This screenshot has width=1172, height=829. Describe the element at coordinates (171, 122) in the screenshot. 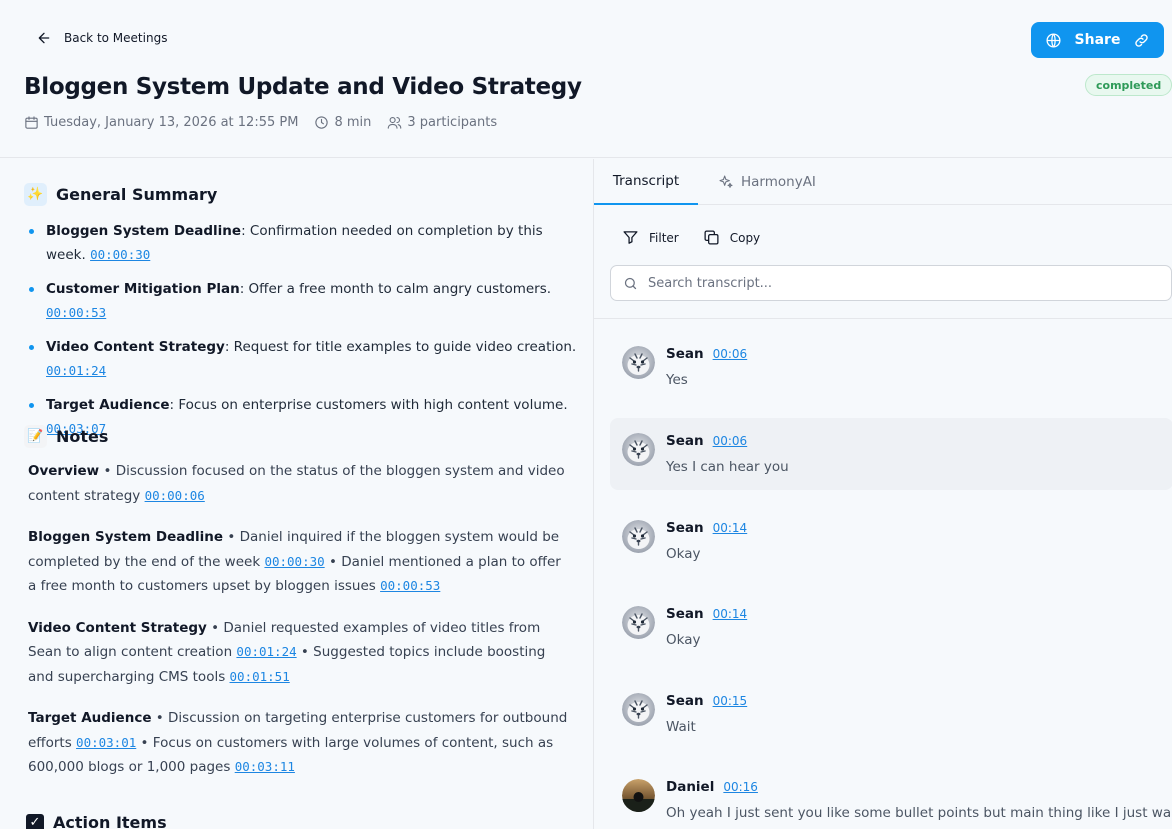

I see `meeting-date-text: Tuesday, January 13, 2026 at 12:55 PM` at that location.